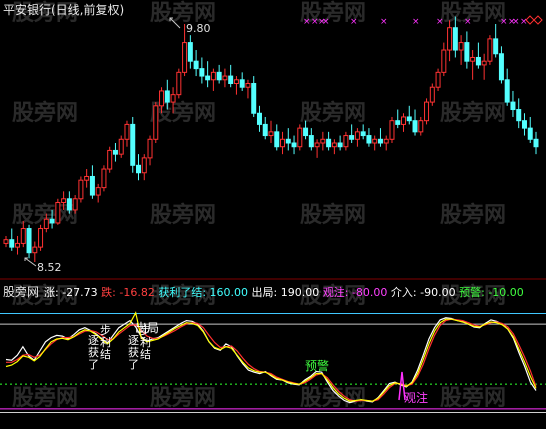  I want to click on indicator-item: 介入: -90.00, so click(421, 292).